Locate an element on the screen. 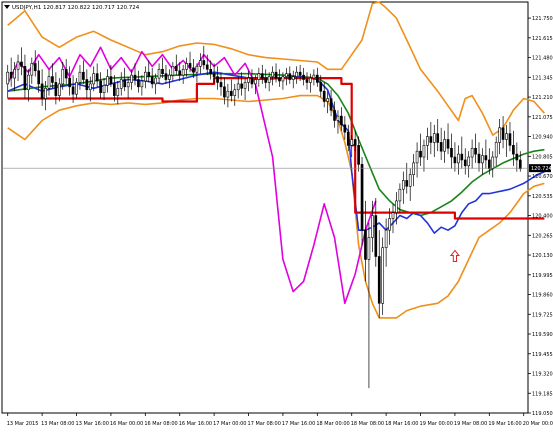 The width and height of the screenshot is (553, 436). y-tick-label: 119.185 is located at coordinates (542, 394).